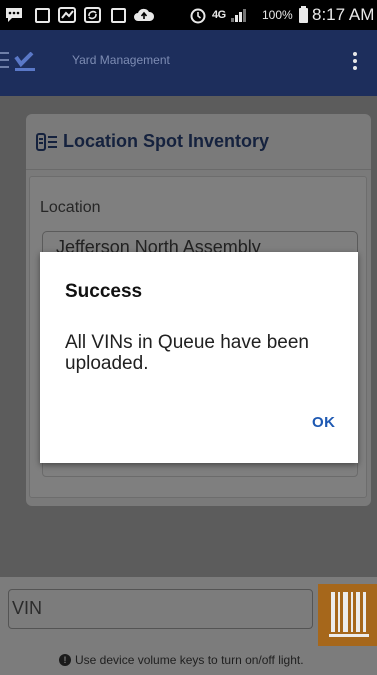 This screenshot has height=675, width=377. Describe the element at coordinates (25, 61) in the screenshot. I see `app-logo` at that location.